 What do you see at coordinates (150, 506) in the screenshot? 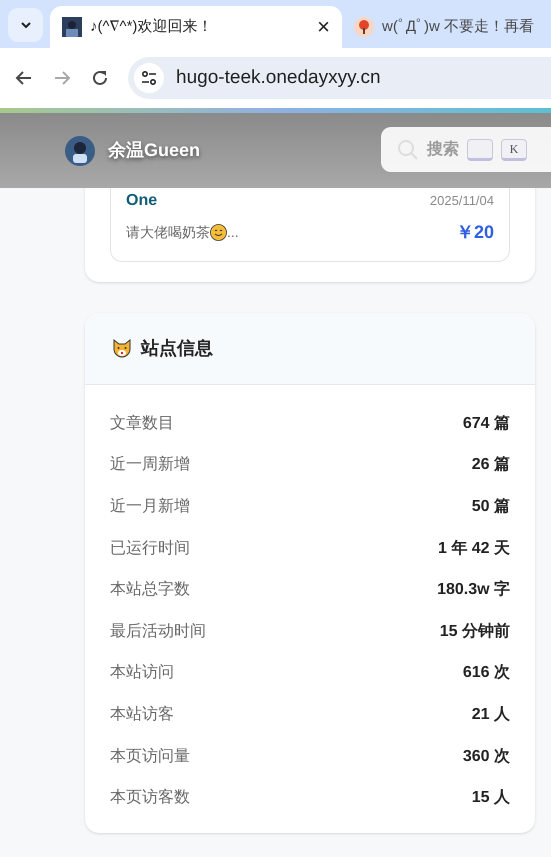
I see `stat-label: 近一月新增` at bounding box center [150, 506].